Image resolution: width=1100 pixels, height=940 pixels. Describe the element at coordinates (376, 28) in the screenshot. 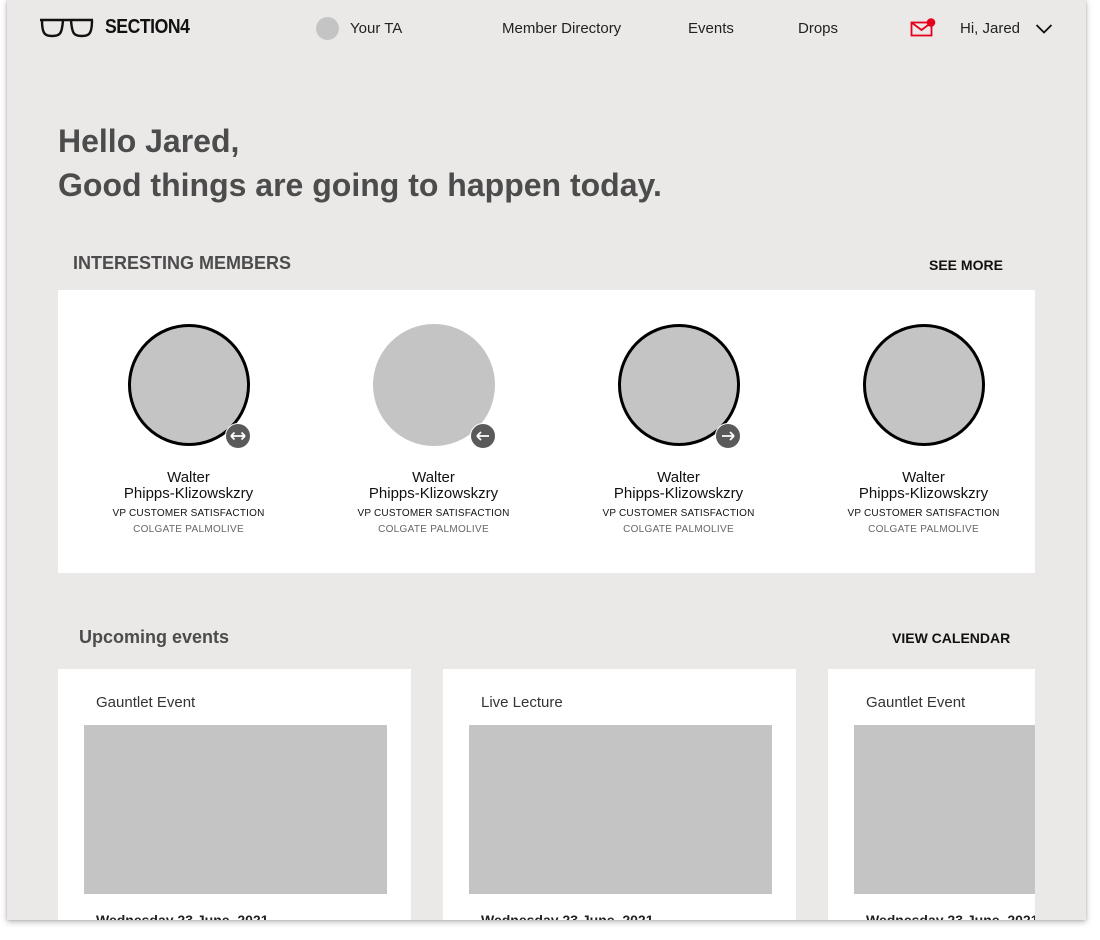

I see `your-ta-label: Your TA` at that location.